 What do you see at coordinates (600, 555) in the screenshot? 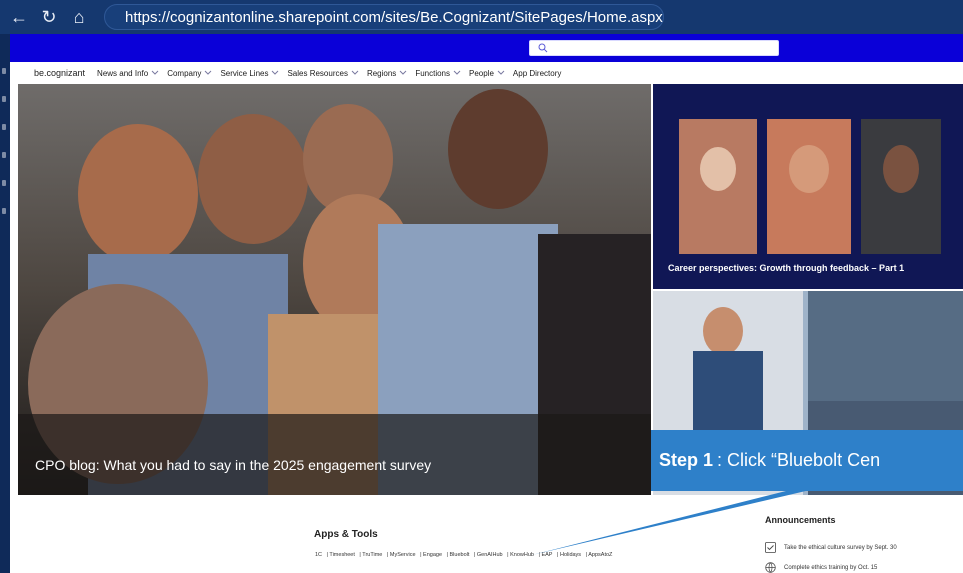
I see `app-link-appsatoz: AppsAtoZ` at bounding box center [600, 555].